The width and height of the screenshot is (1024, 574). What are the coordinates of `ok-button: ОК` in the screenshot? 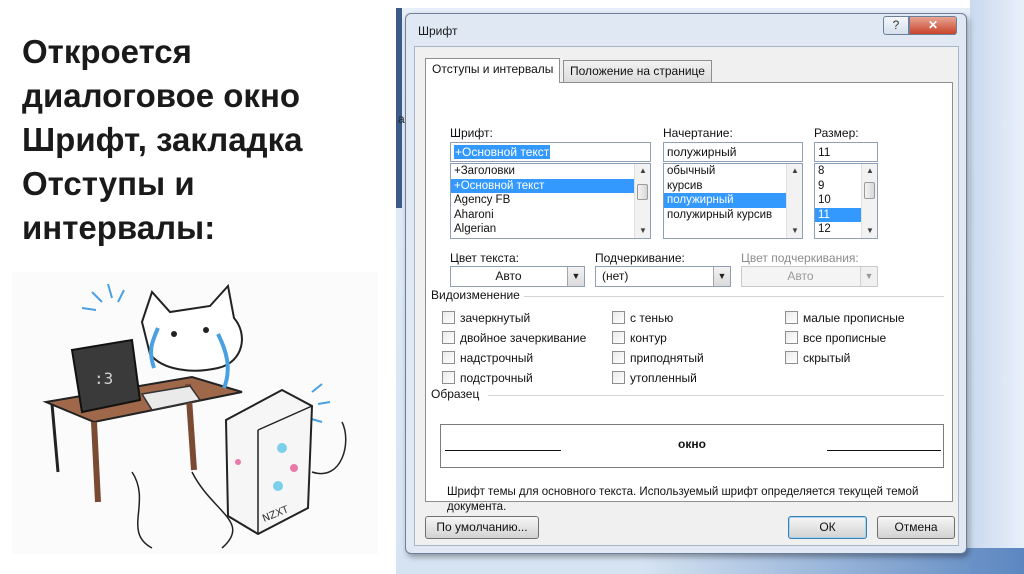 It's located at (827, 527).